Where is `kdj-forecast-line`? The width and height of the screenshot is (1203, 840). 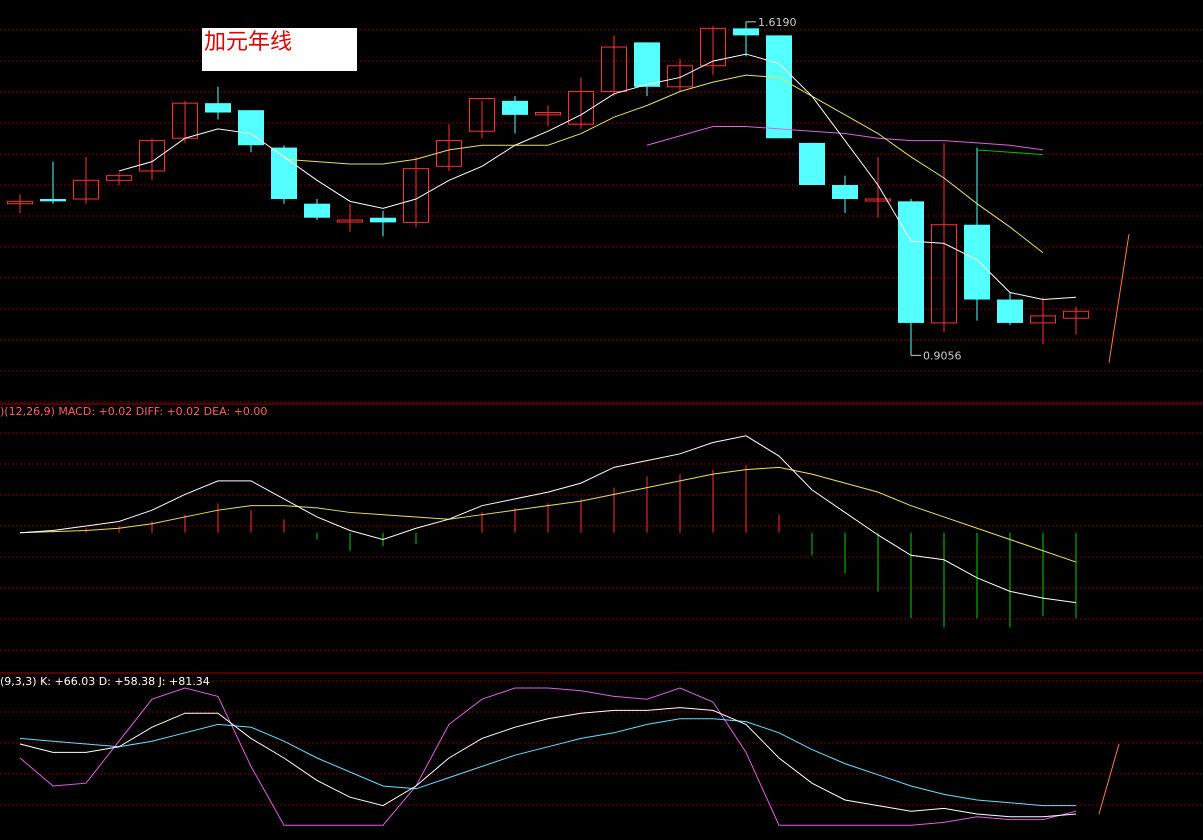
kdj-forecast-line is located at coordinates (1109, 779).